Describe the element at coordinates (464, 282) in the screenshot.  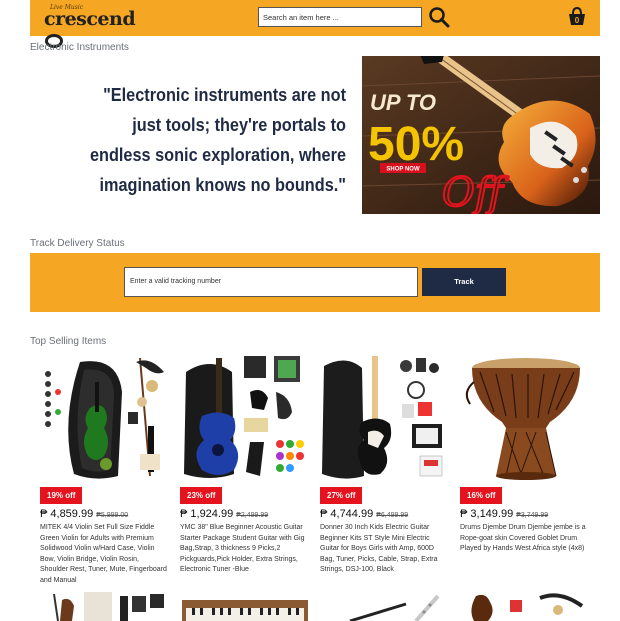
I see `track-button: Track` at that location.